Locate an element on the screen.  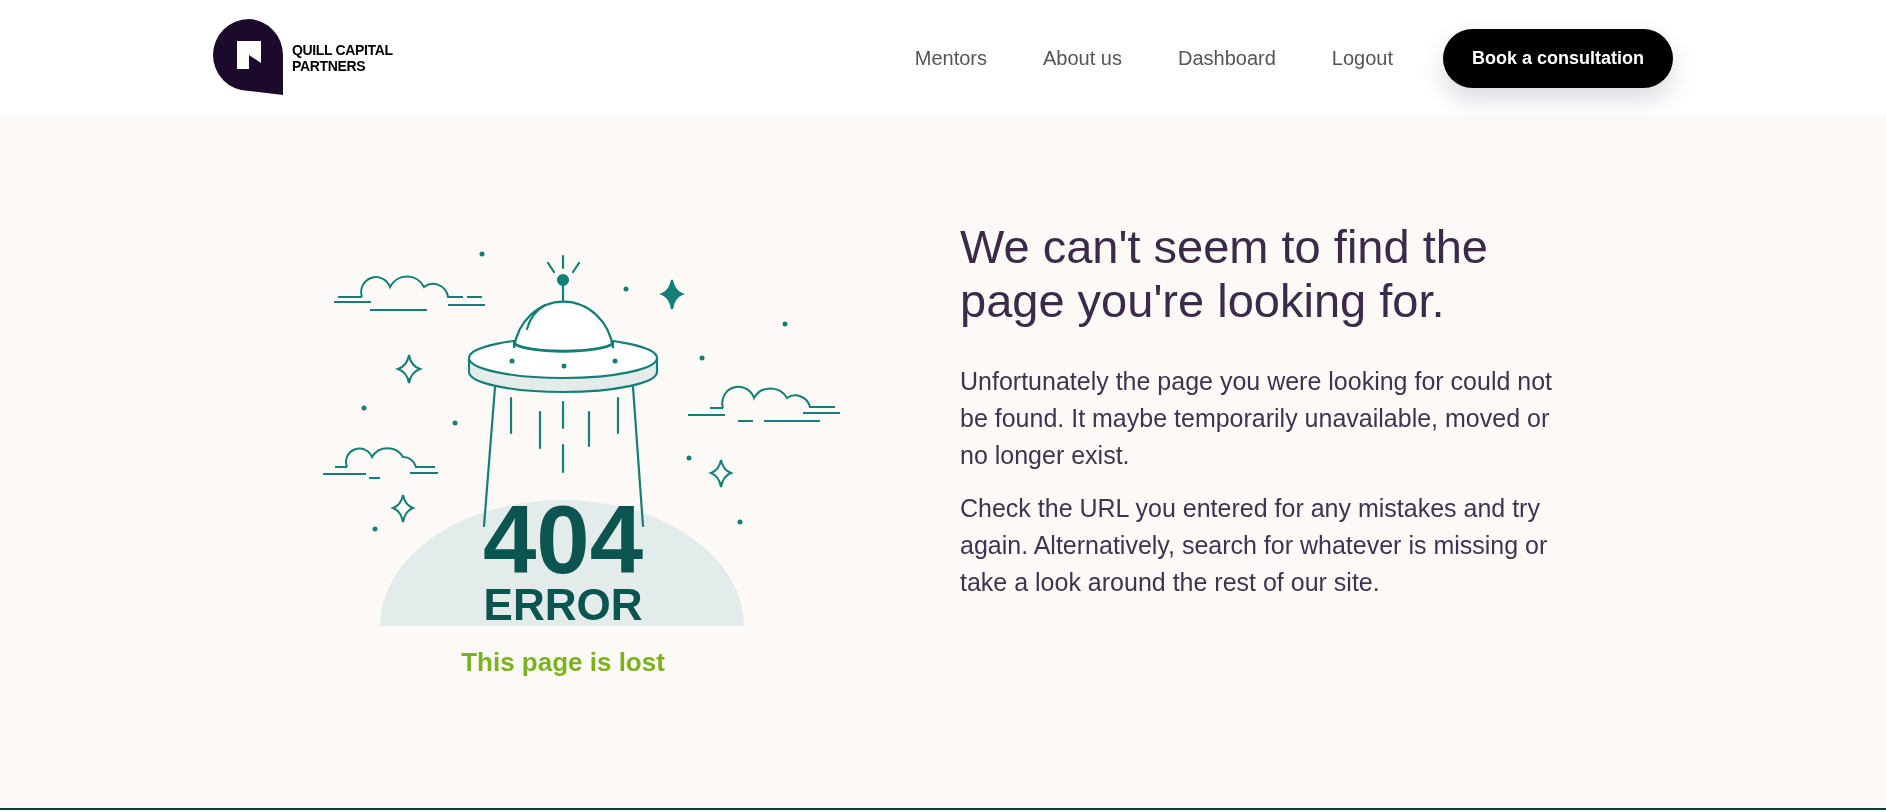
page-heading: We can't seem to find the page you're looking for. is located at coordinates (1224, 274).